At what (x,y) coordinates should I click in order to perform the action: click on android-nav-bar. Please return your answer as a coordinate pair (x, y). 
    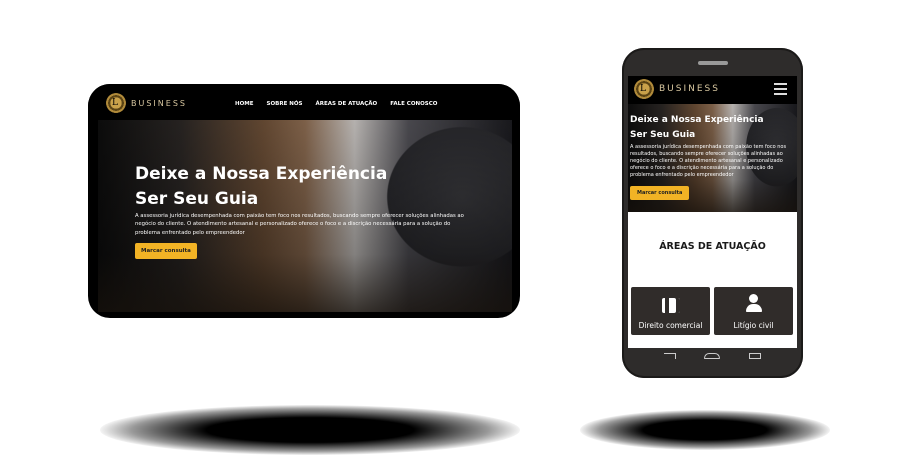
    Looking at the image, I should click on (712, 356).